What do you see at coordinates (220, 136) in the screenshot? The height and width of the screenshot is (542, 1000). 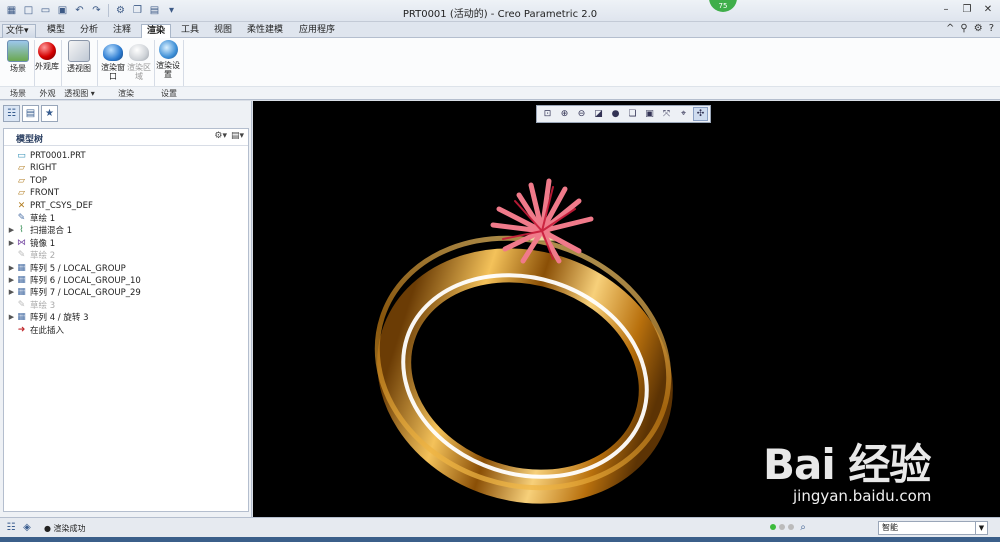 I see `tree-settings-icon: ⚙▾` at bounding box center [220, 136].